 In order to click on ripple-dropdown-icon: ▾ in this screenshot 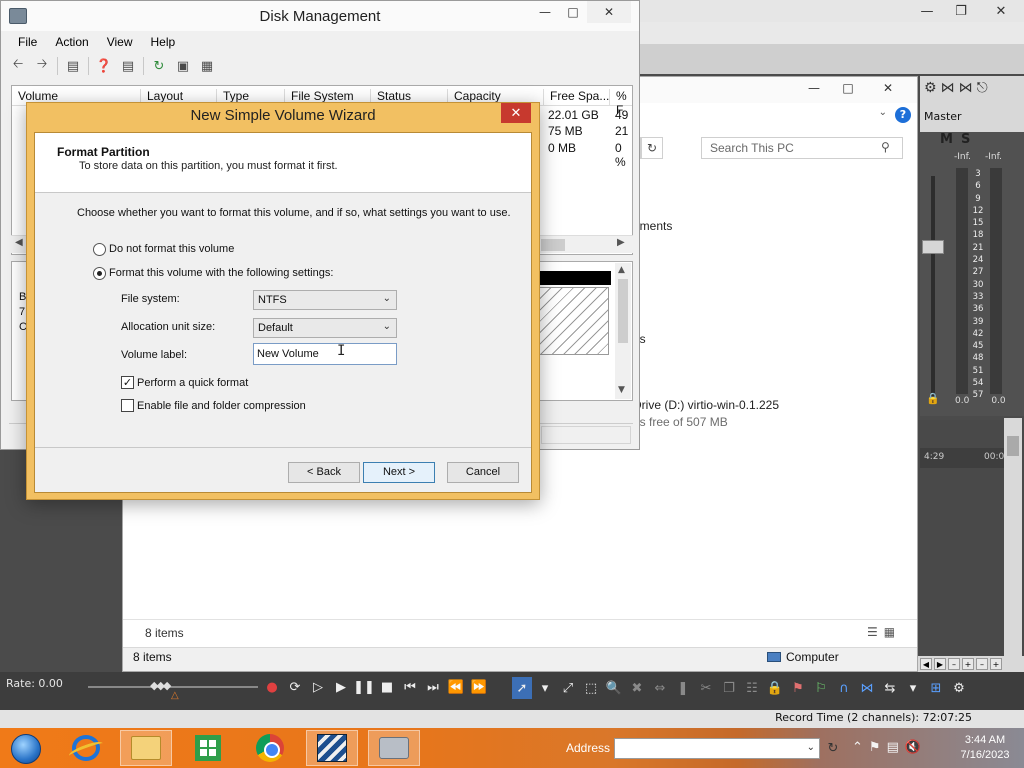, I will do `click(913, 688)`.